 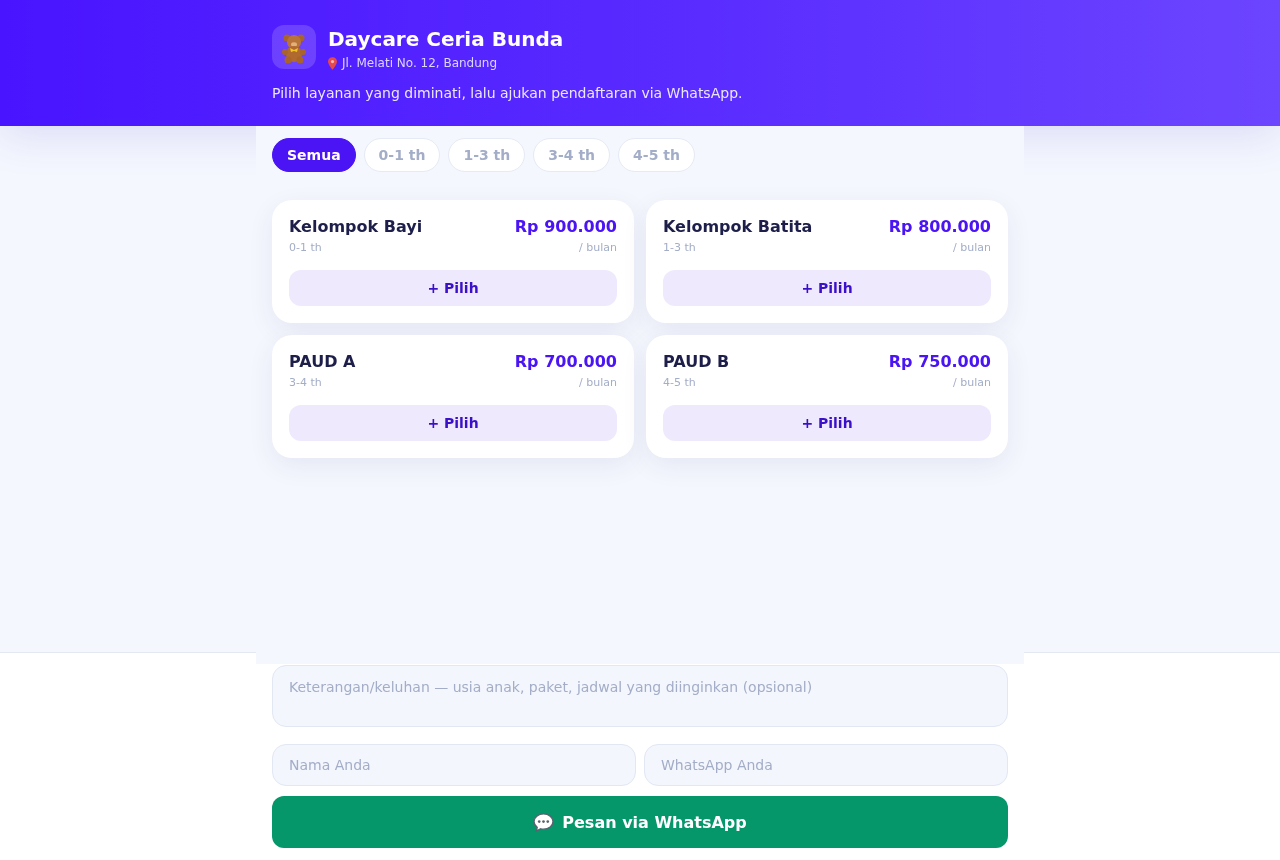 I want to click on whatsapp-order-button: Pesan via WhatsApp, so click(x=640, y=822).